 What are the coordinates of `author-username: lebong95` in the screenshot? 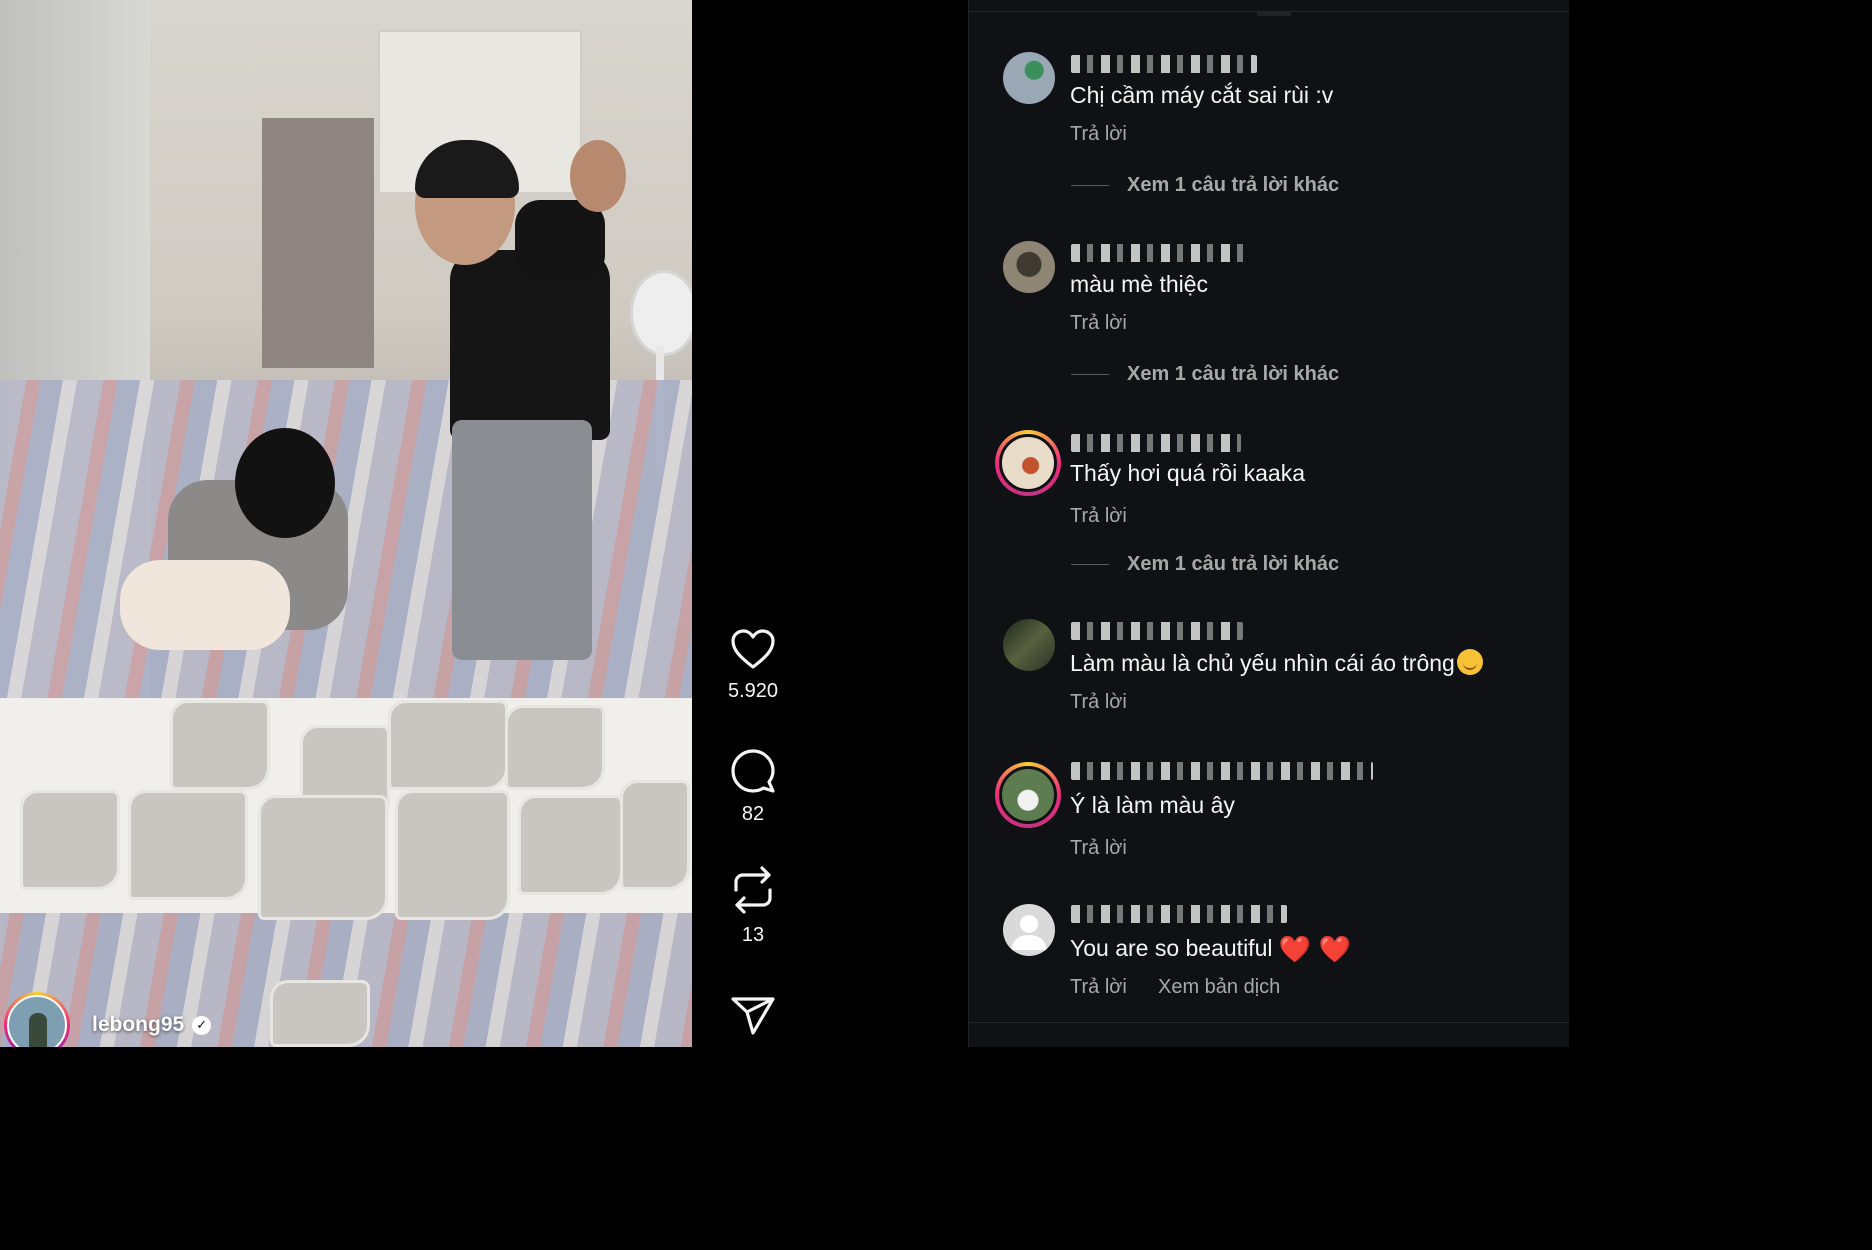 It's located at (138, 1025).